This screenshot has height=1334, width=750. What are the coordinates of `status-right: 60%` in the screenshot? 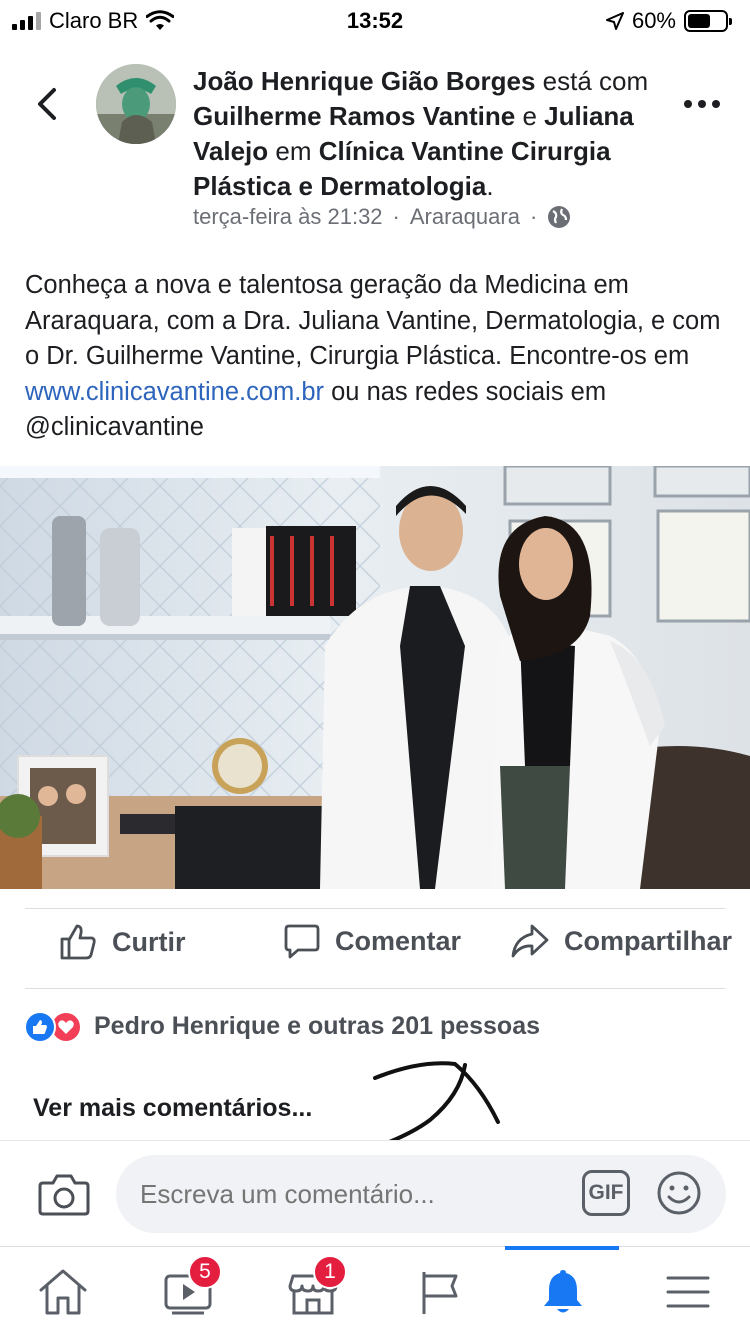 It's located at (668, 21).